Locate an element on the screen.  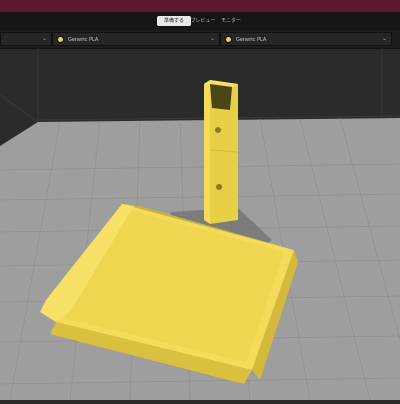
extruder-toolbar: ⌄ Generic PLA ⌄ Generic PLA ⌄ is located at coordinates (200, 39).